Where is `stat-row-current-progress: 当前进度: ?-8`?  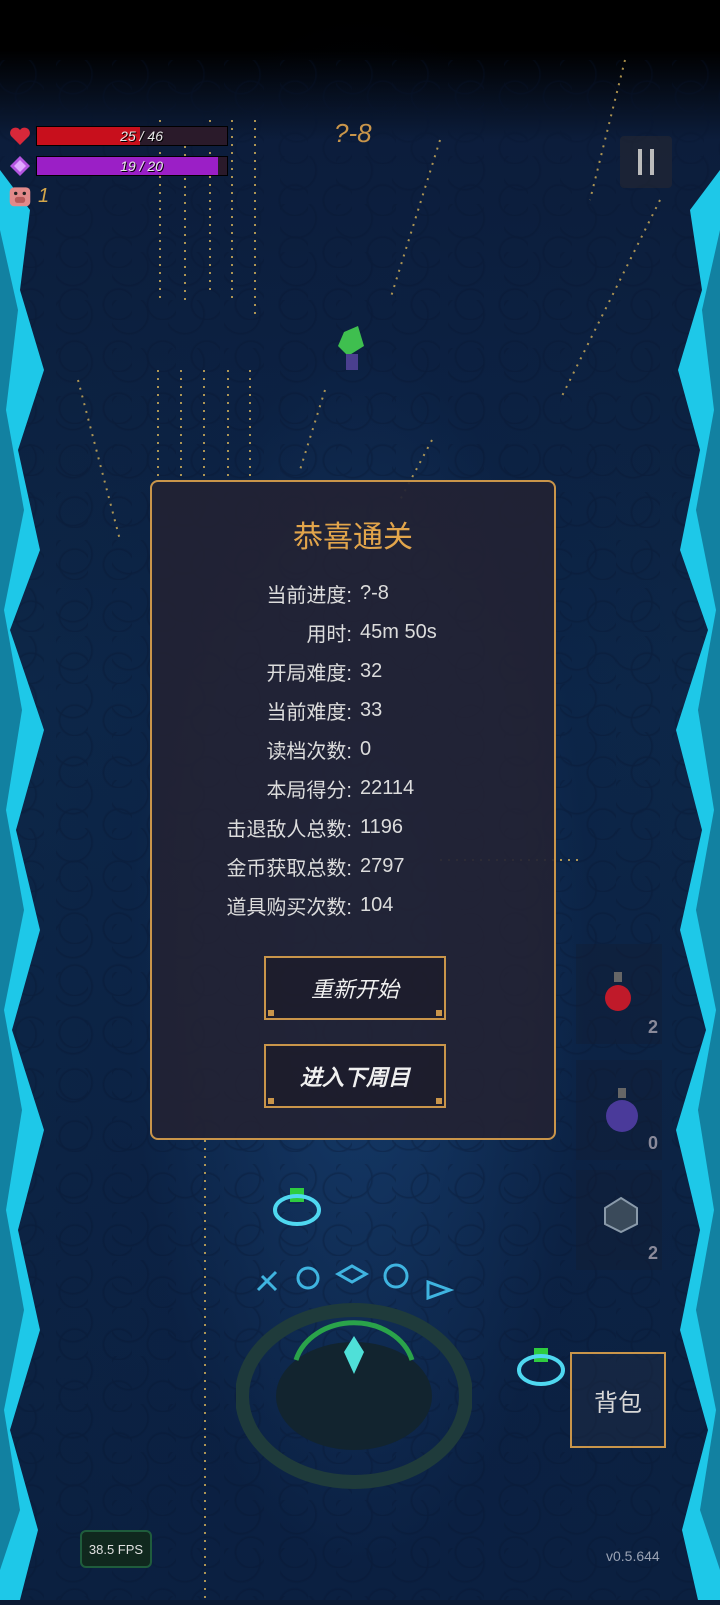
stat-row-current-progress: 当前进度: ?-8 is located at coordinates (353, 593).